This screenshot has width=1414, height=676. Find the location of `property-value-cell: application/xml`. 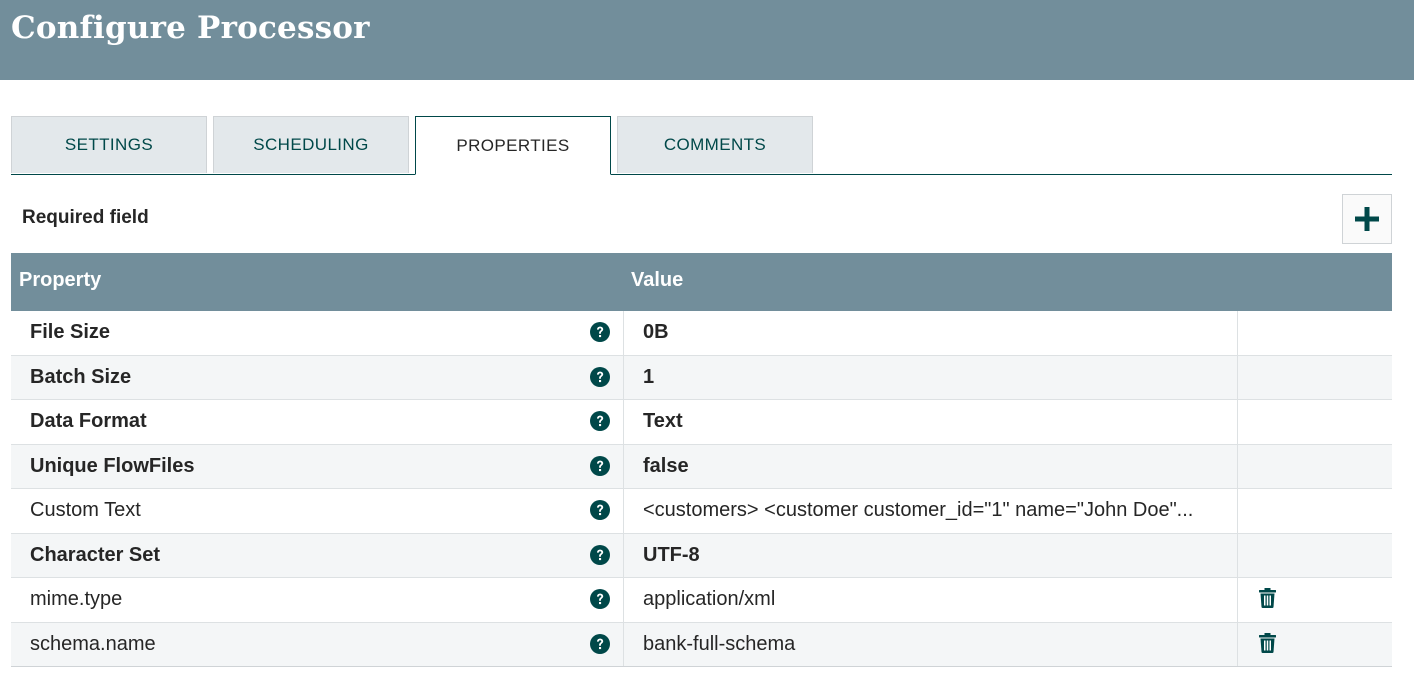

property-value-cell: application/xml is located at coordinates (931, 600).